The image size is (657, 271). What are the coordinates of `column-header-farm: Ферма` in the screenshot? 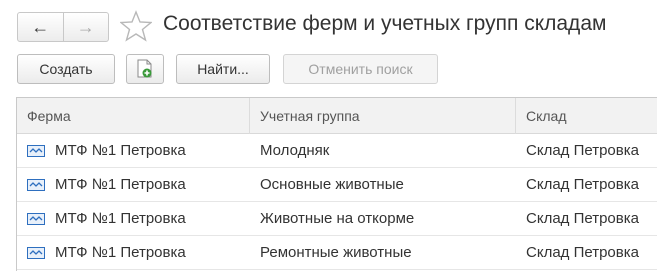 It's located at (133, 116).